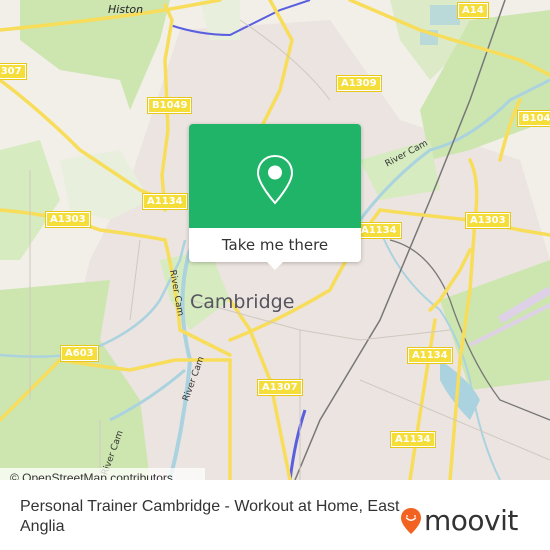  What do you see at coordinates (411, 520) in the screenshot?
I see `moovit-pin-icon` at bounding box center [411, 520].